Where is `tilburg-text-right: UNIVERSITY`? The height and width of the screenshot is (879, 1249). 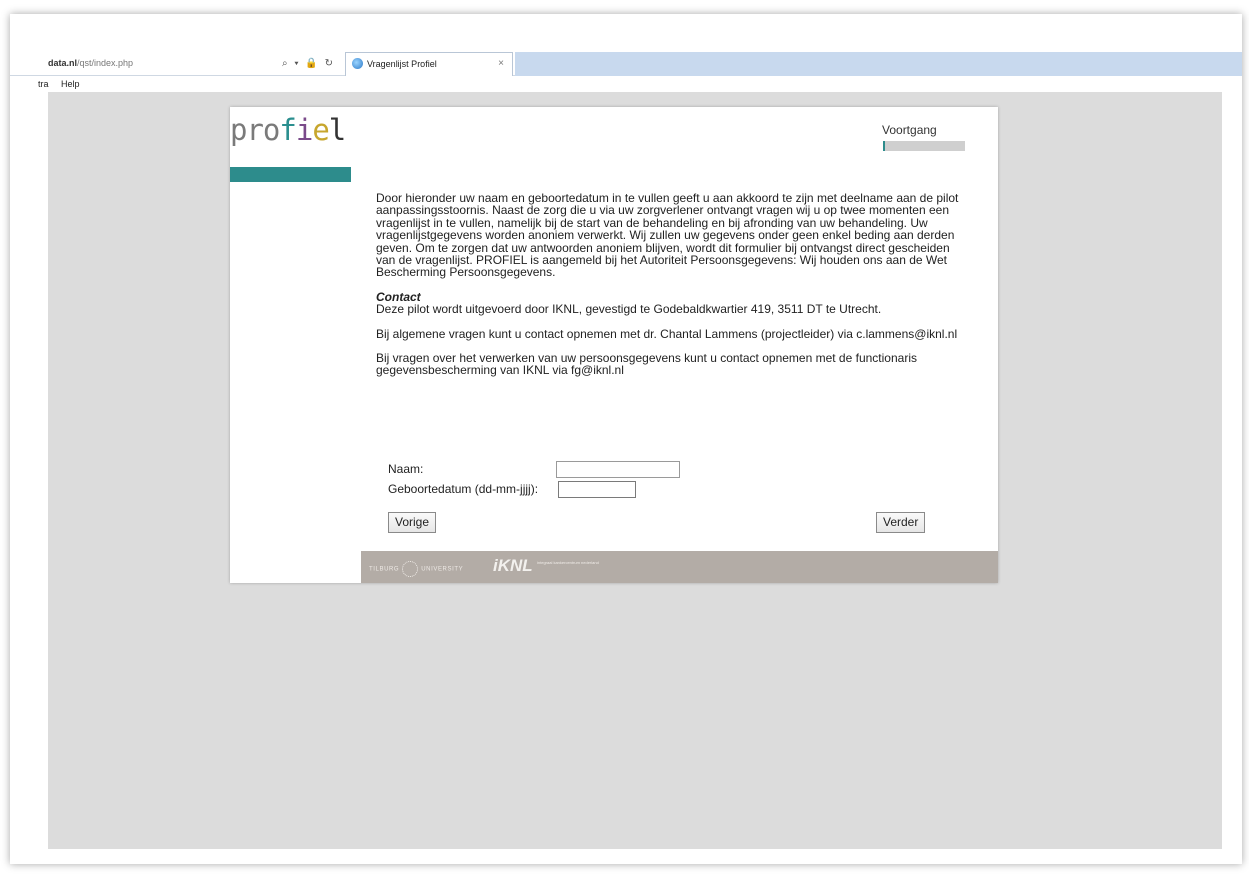 tilburg-text-right: UNIVERSITY is located at coordinates (442, 569).